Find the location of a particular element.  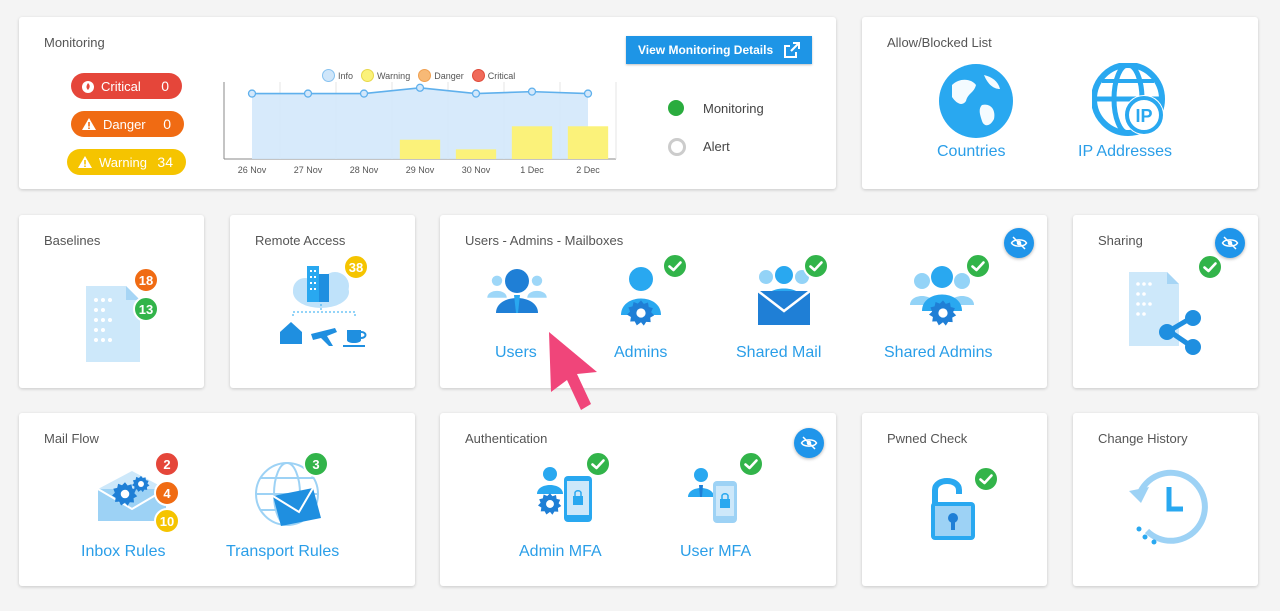

legend-warning: Warning is located at coordinates (385, 75).